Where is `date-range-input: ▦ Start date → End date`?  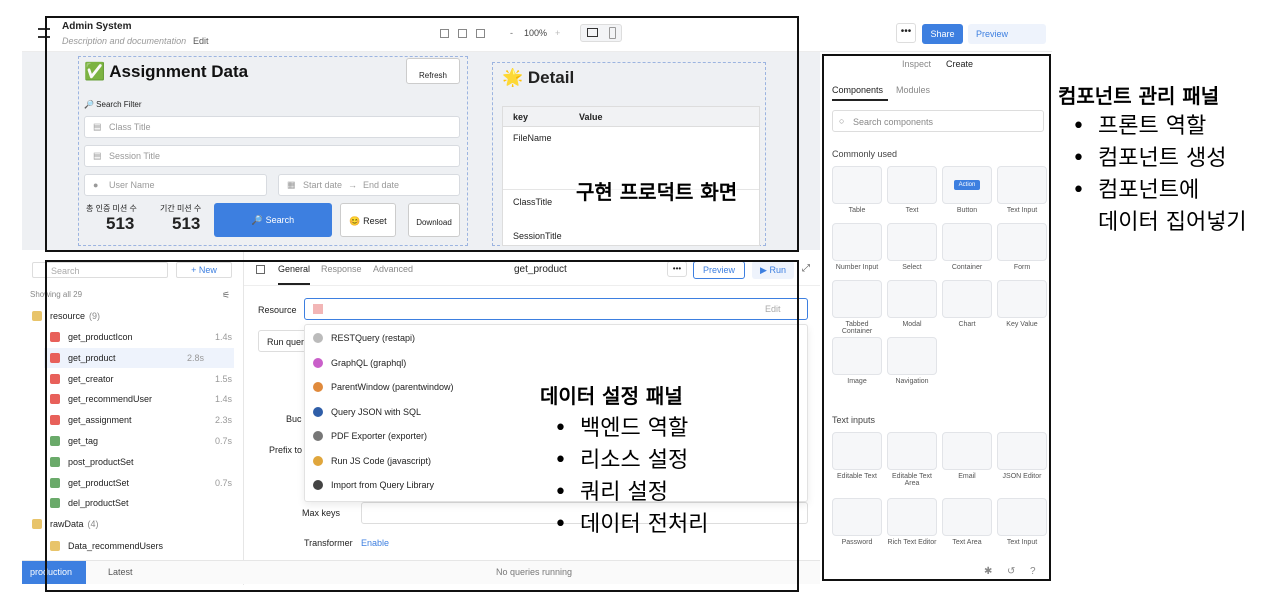 date-range-input: ▦ Start date → End date is located at coordinates (369, 185).